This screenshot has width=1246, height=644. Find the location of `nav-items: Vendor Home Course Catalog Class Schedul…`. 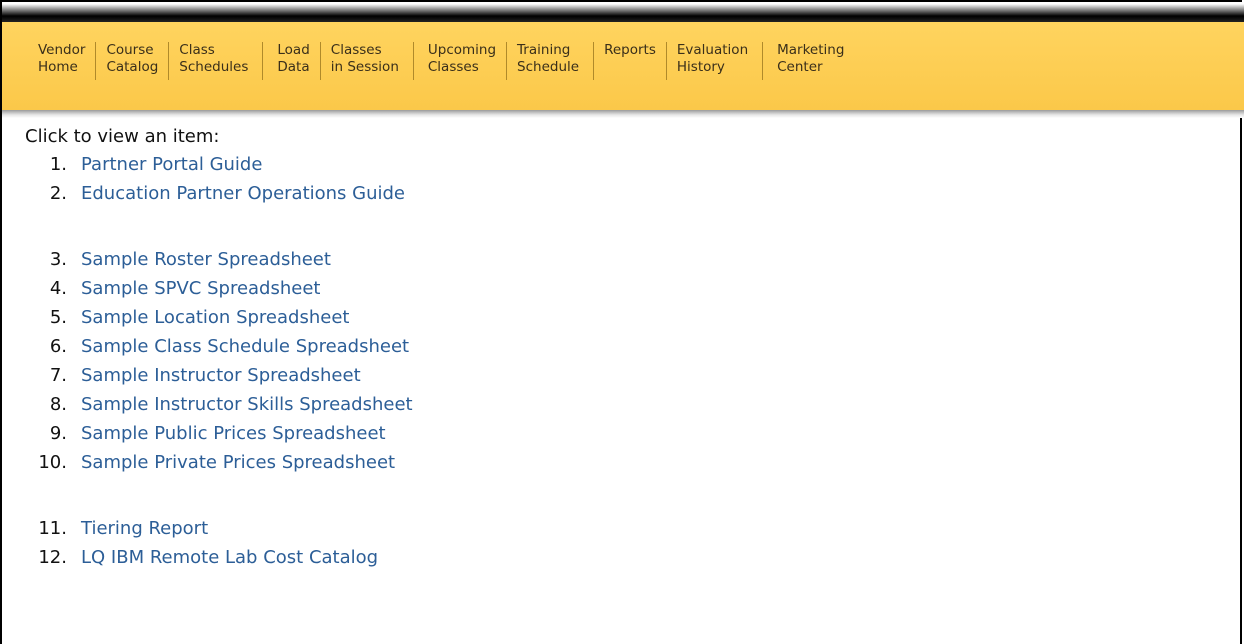

nav-items: Vendor Home Course Catalog Class Schedul… is located at coordinates (443, 61).